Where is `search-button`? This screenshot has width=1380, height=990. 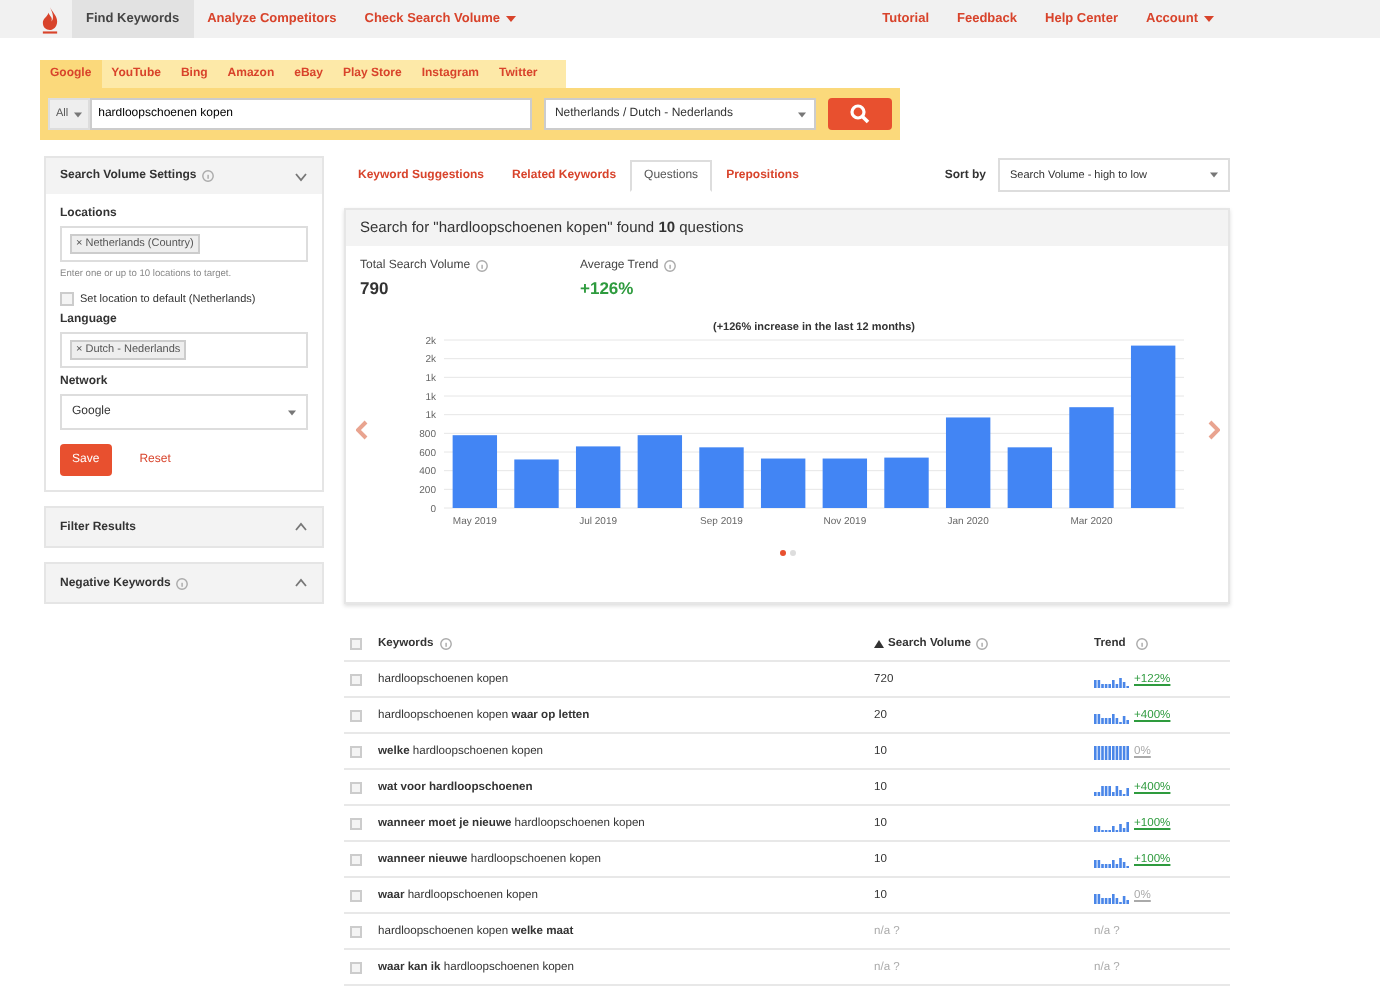 search-button is located at coordinates (860, 114).